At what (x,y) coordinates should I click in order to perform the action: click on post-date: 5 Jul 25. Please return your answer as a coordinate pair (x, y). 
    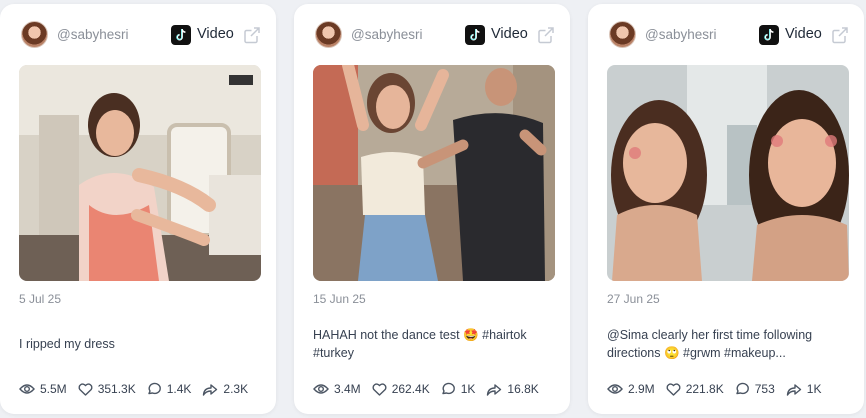
    Looking at the image, I should click on (40, 299).